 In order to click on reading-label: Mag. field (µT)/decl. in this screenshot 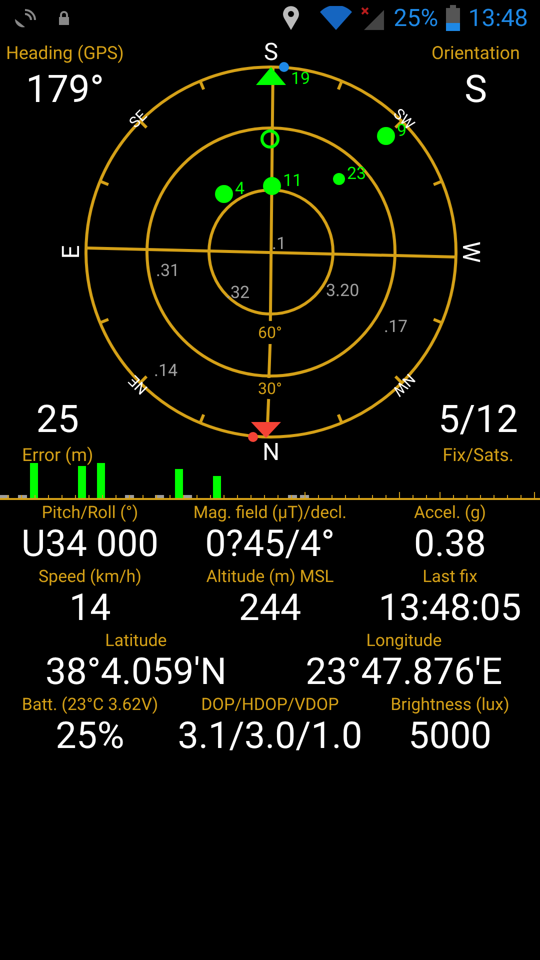, I will do `click(270, 513)`.